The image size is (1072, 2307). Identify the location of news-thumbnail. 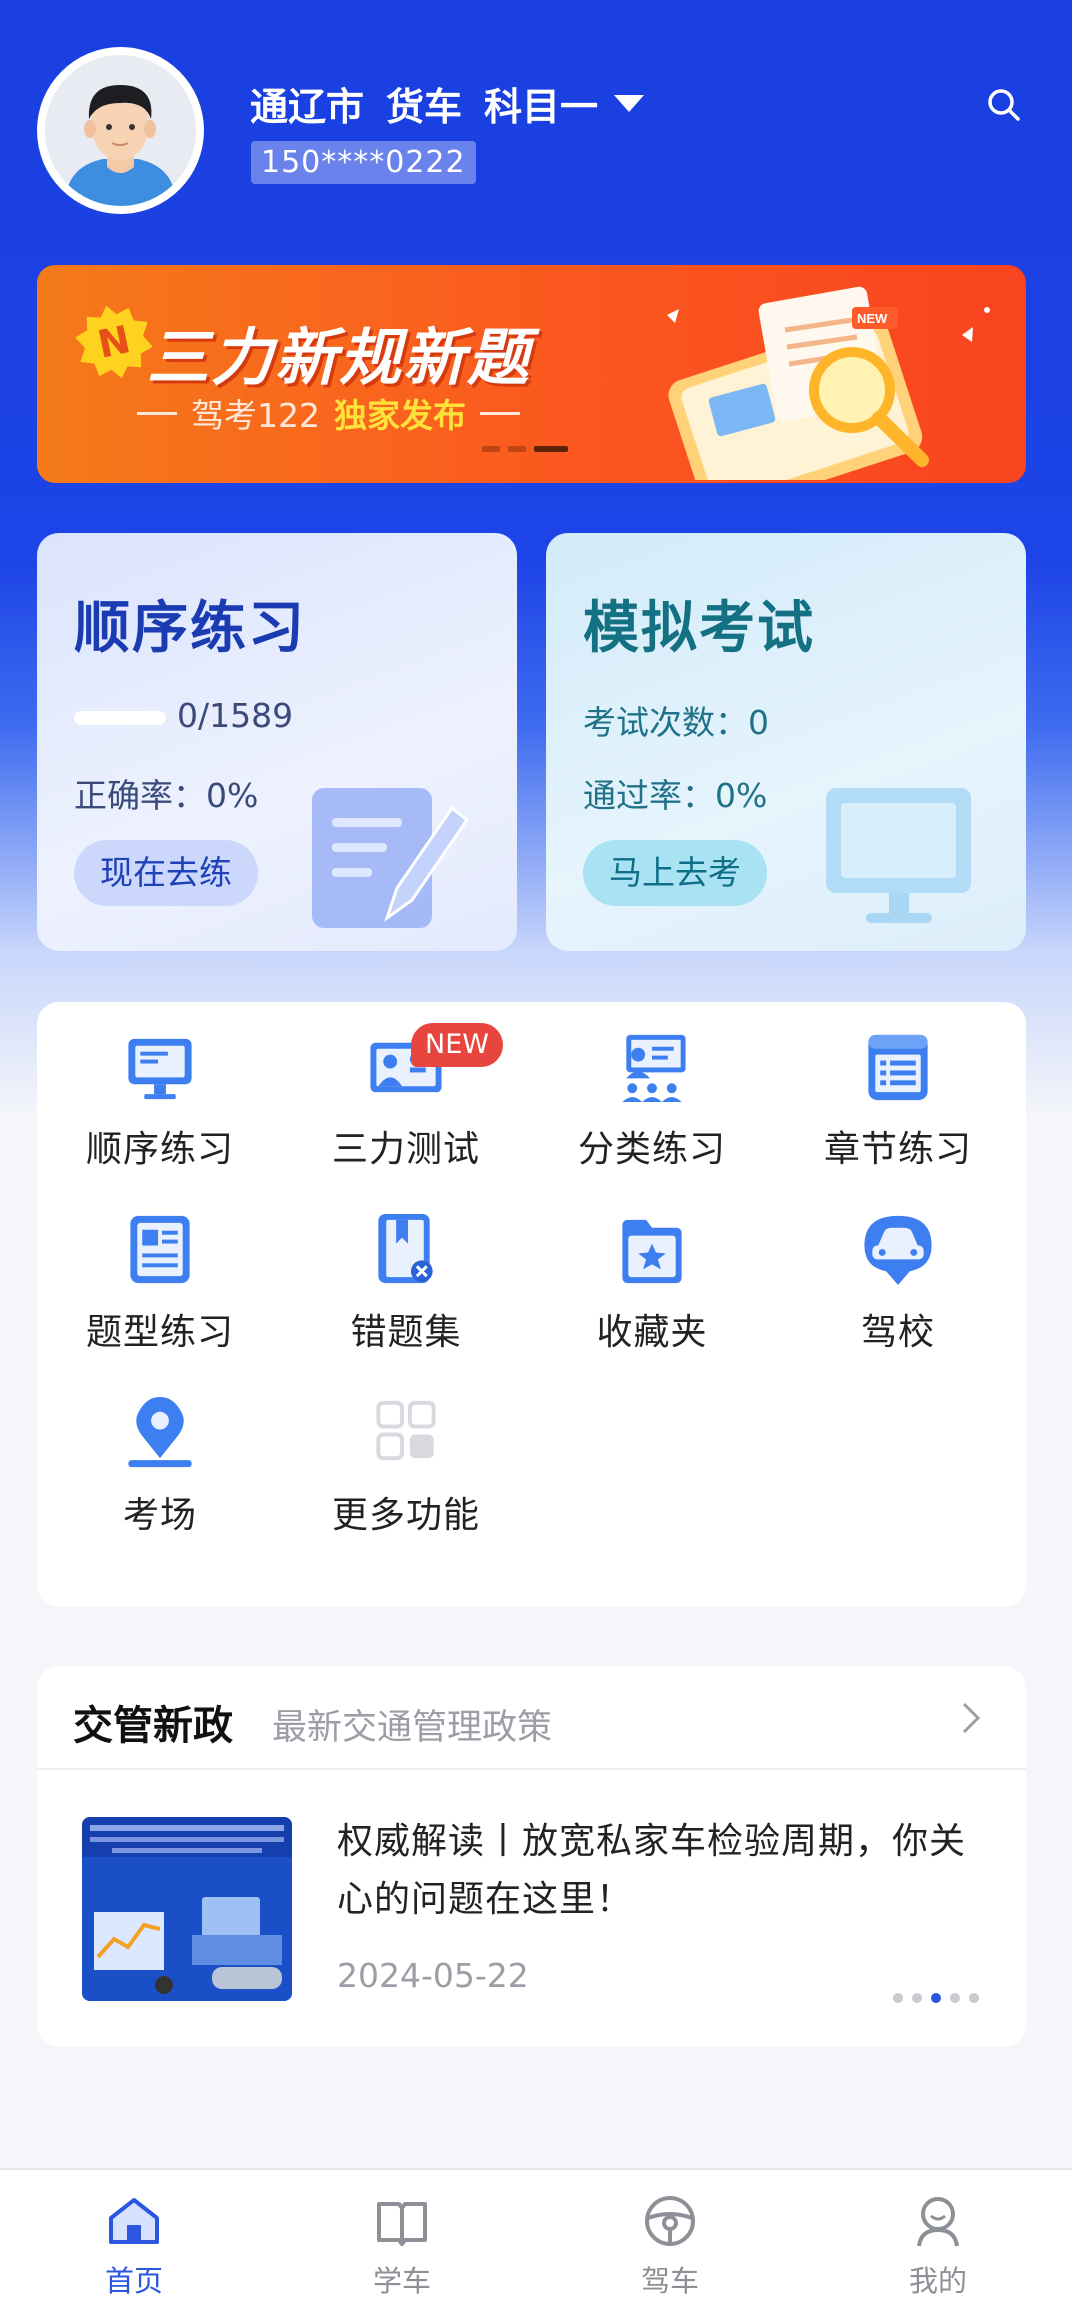
(187, 1909).